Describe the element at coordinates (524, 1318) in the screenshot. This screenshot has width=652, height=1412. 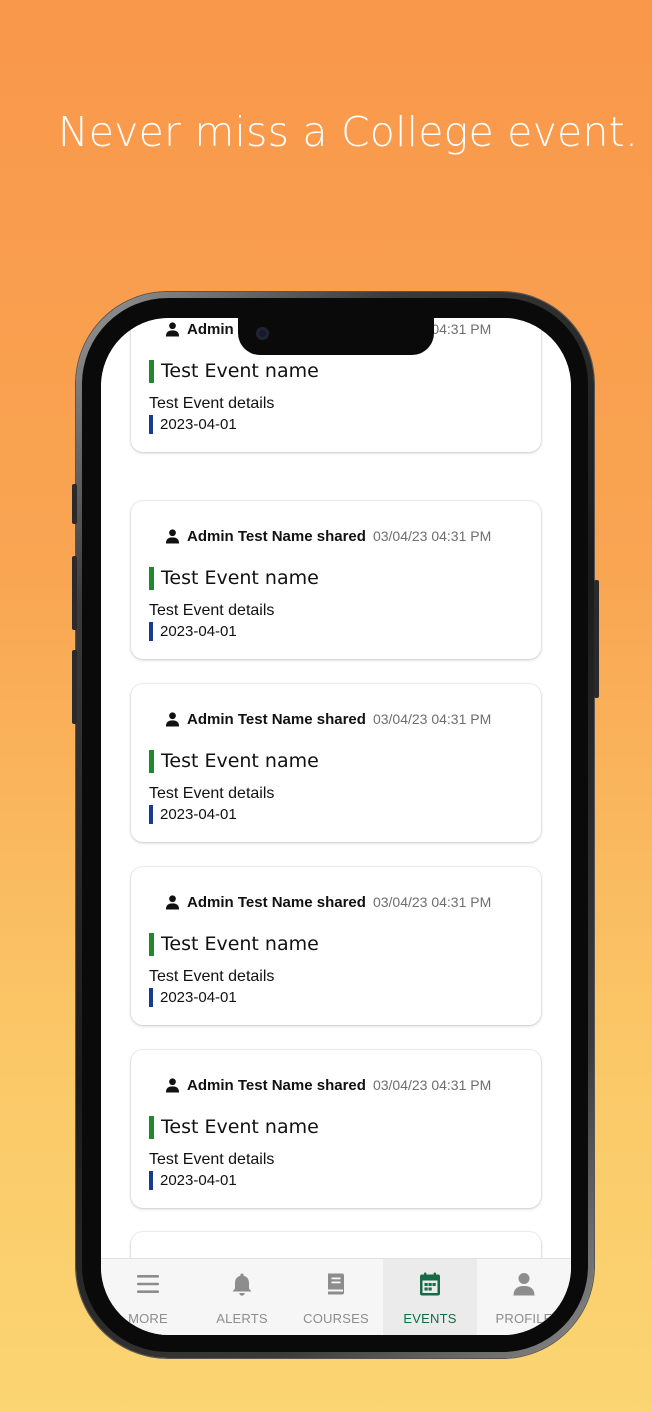
I see `tab-label: PROFILE` at that location.